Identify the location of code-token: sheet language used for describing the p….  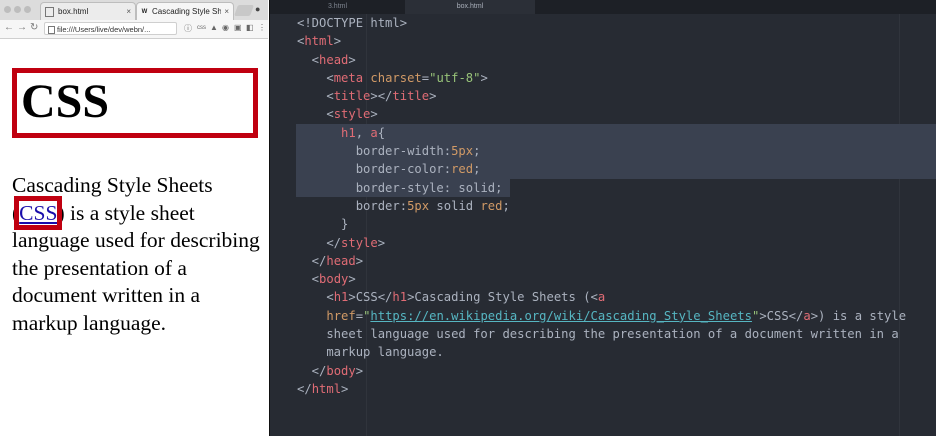
(598, 334).